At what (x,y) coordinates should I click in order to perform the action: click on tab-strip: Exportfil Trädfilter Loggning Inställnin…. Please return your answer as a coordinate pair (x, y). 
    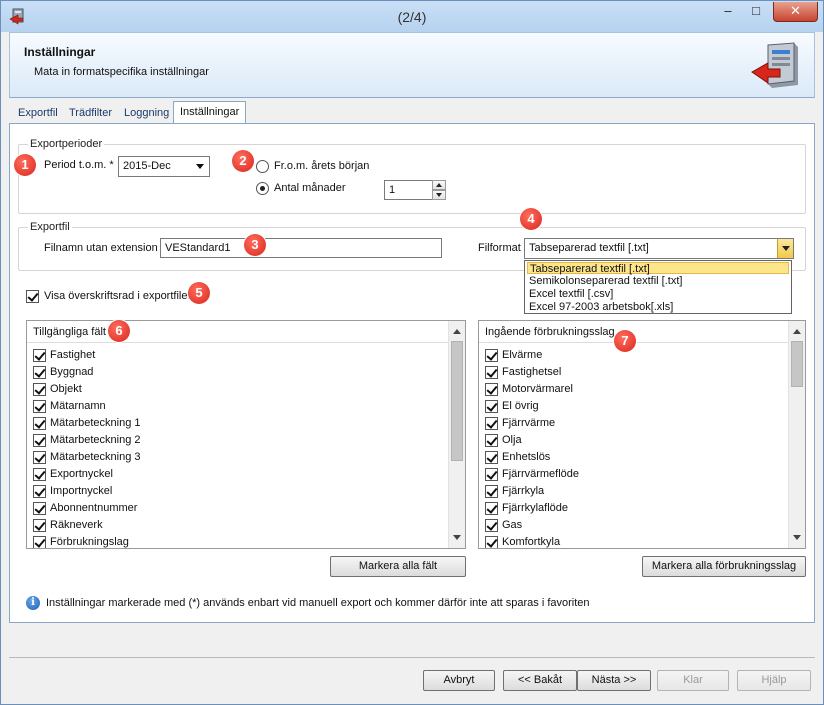
    Looking at the image, I should click on (412, 113).